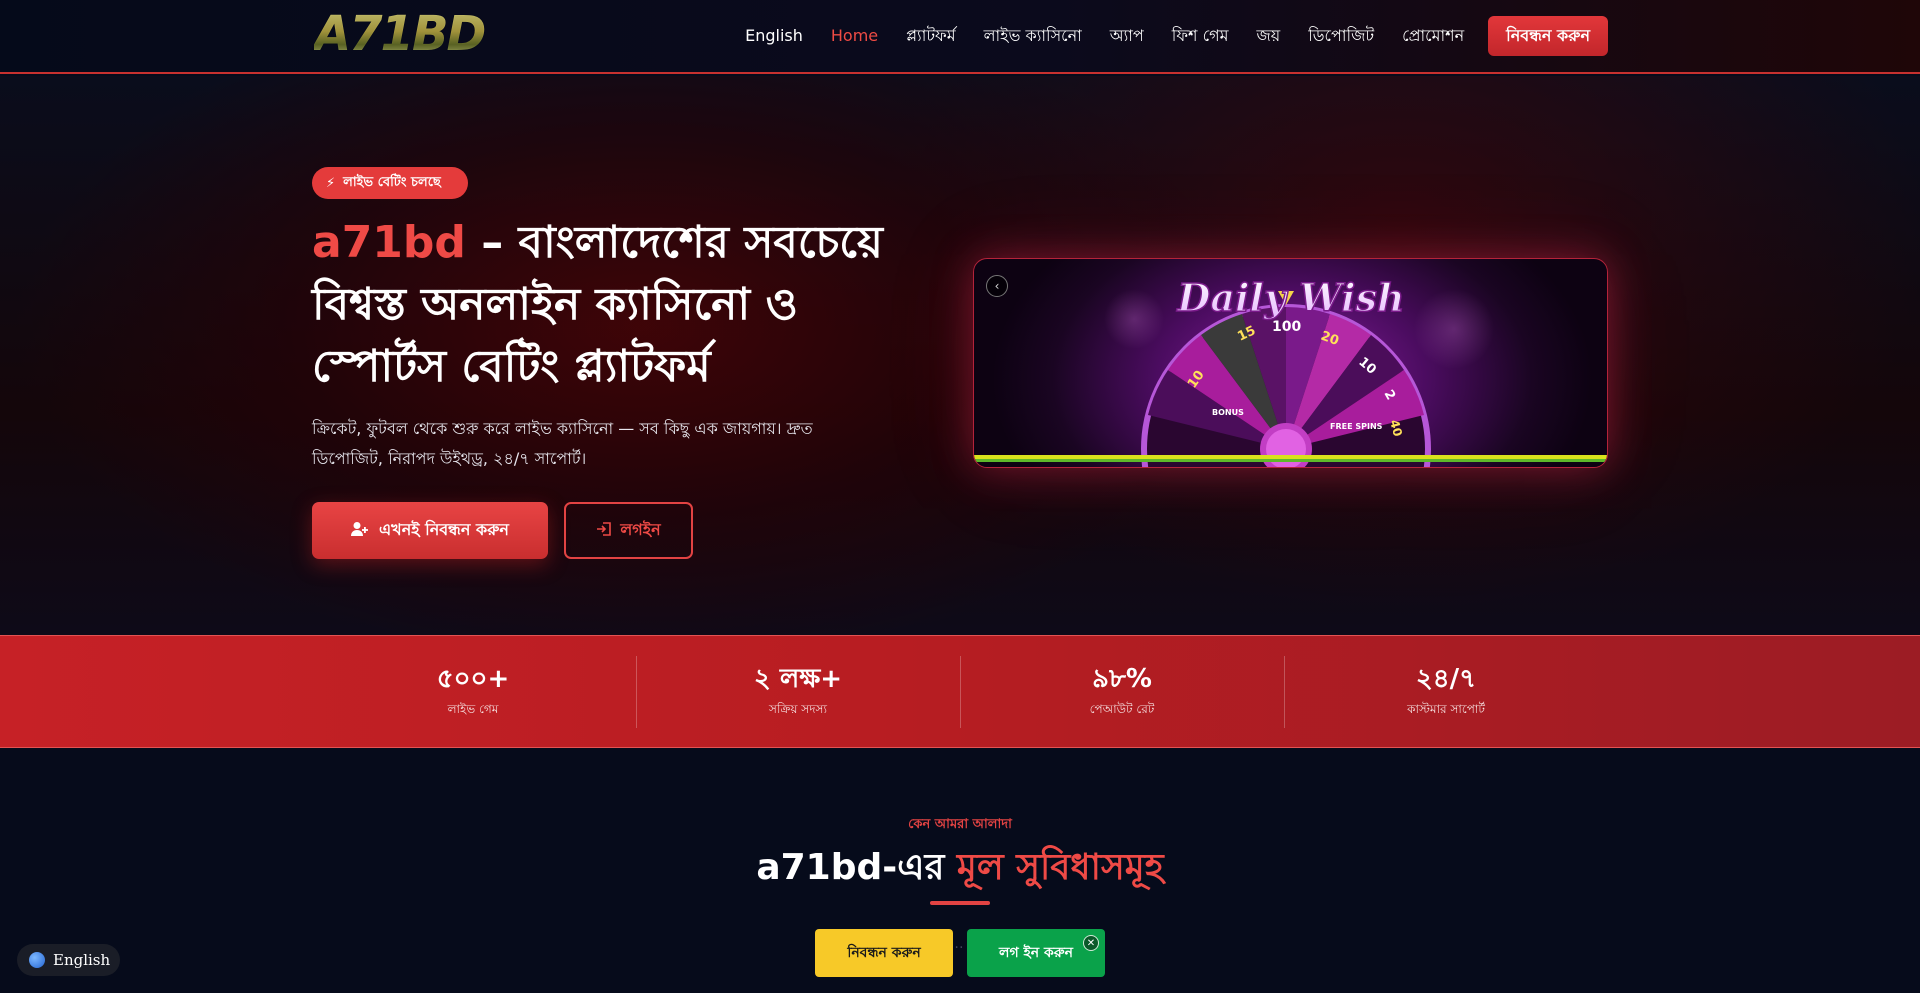 This screenshot has height=993, width=1920. What do you see at coordinates (798, 679) in the screenshot?
I see `stat-value: ২ লক্ষ+` at bounding box center [798, 679].